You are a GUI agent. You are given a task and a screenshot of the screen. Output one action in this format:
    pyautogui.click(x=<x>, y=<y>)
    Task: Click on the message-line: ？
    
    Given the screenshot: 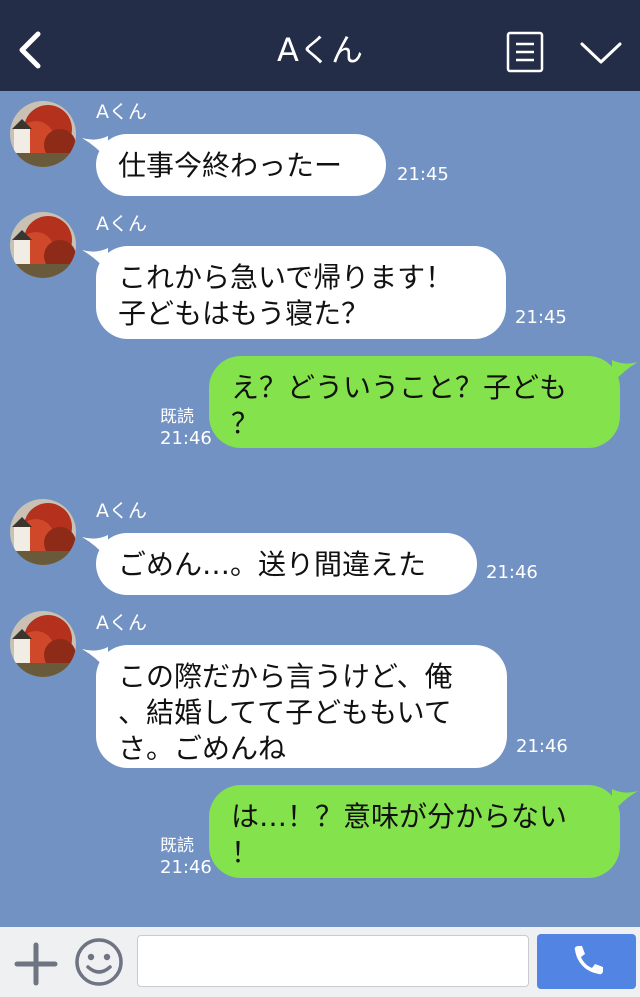 What is the action you would take?
    pyautogui.click(x=245, y=423)
    